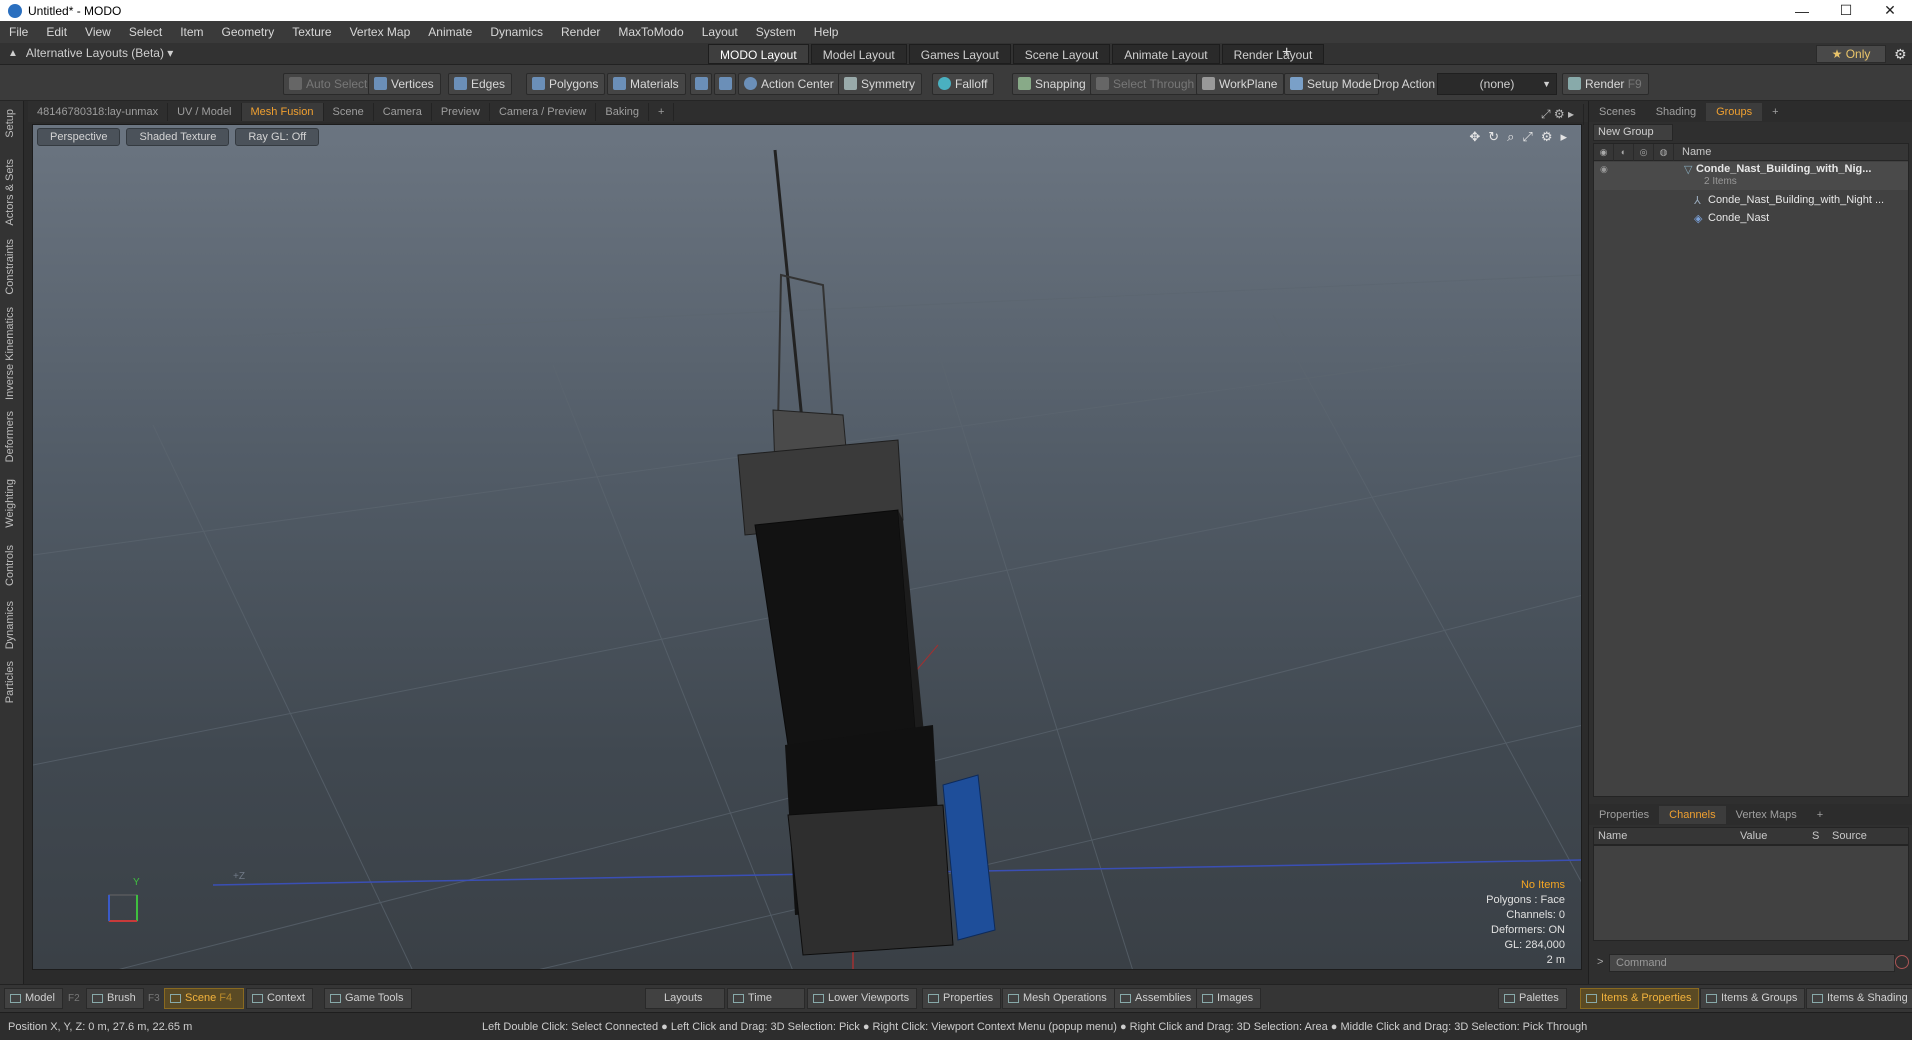 Image resolution: width=1912 pixels, height=1040 pixels. Describe the element at coordinates (880, 84) in the screenshot. I see `symmetry-button: Symmetry` at that location.